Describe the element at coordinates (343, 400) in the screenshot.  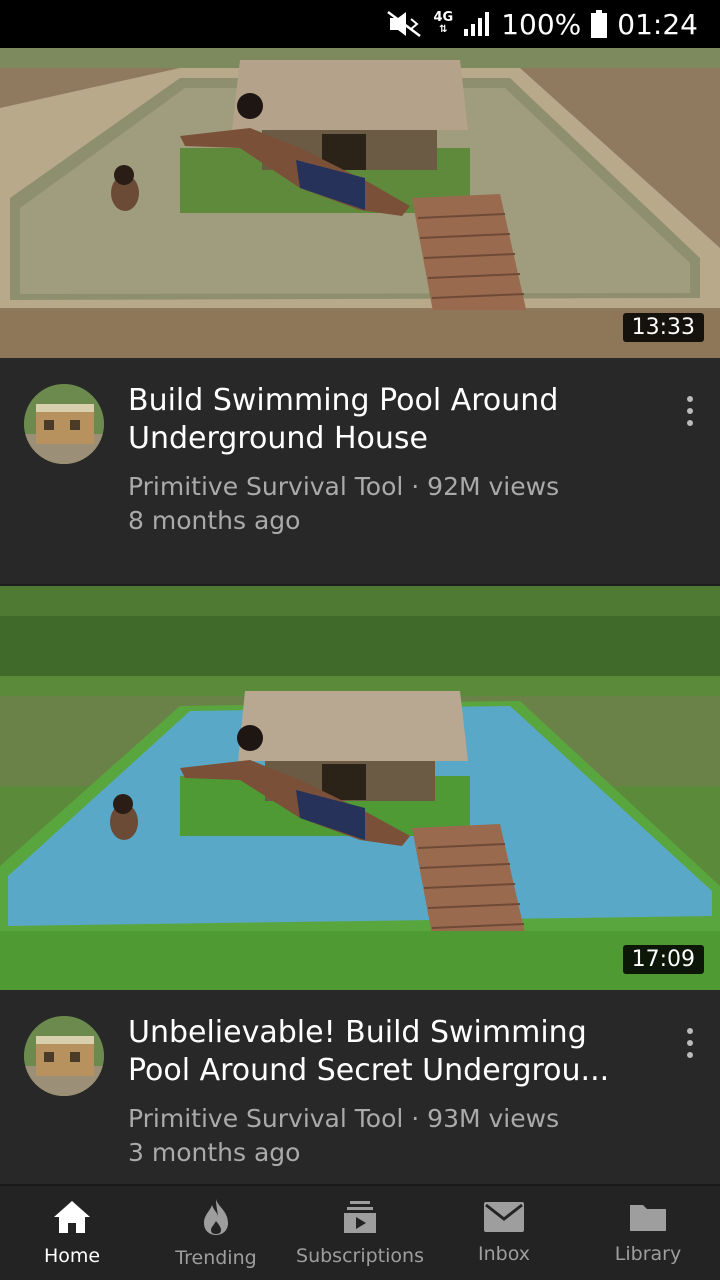
I see `video-title-line-1: Build Swimming Pool Around` at that location.